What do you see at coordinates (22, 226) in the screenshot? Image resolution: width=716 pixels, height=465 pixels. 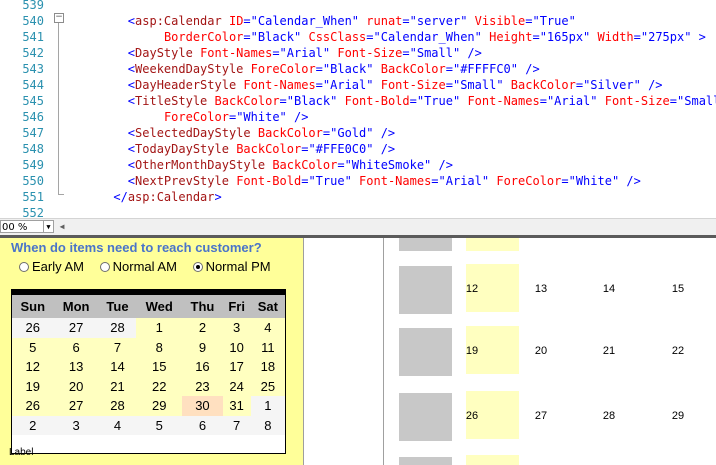 I see `zoom-level: 00 %` at bounding box center [22, 226].